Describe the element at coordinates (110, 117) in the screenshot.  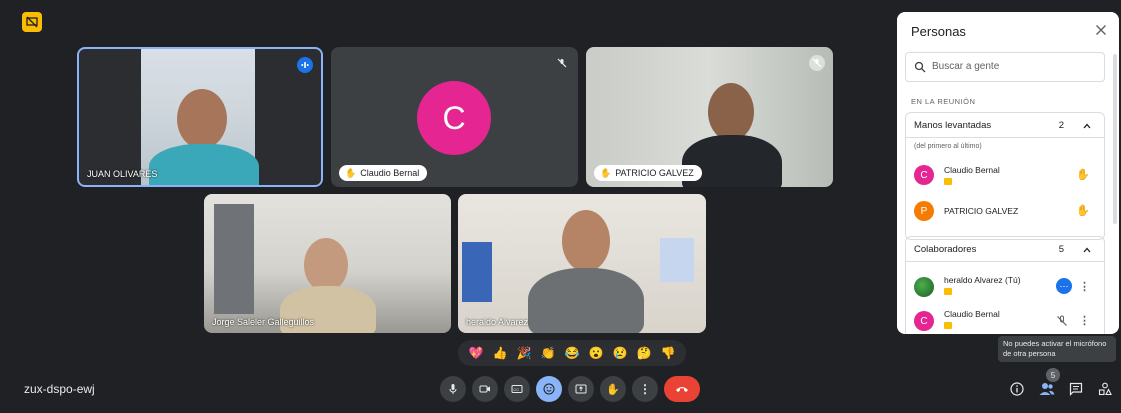
I see `video-bg-left` at that location.